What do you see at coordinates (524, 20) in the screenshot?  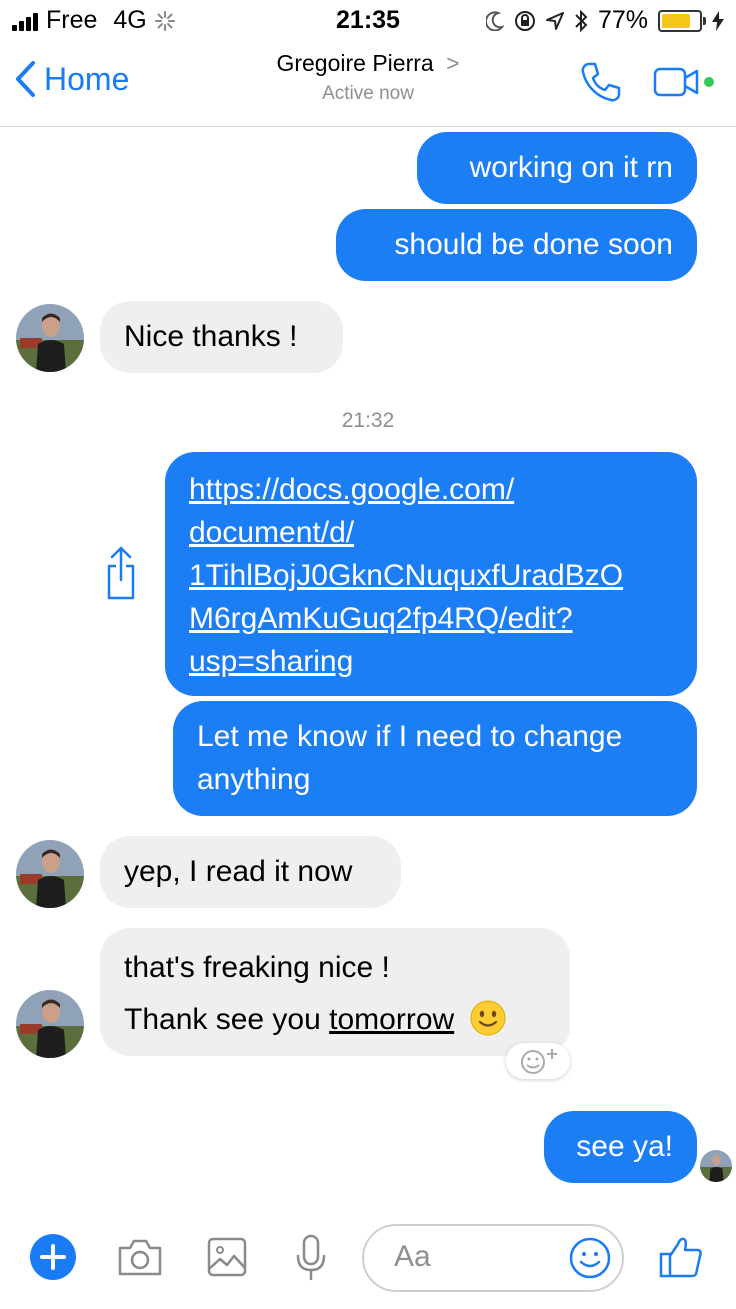 I see `orientation-lock-icon` at bounding box center [524, 20].